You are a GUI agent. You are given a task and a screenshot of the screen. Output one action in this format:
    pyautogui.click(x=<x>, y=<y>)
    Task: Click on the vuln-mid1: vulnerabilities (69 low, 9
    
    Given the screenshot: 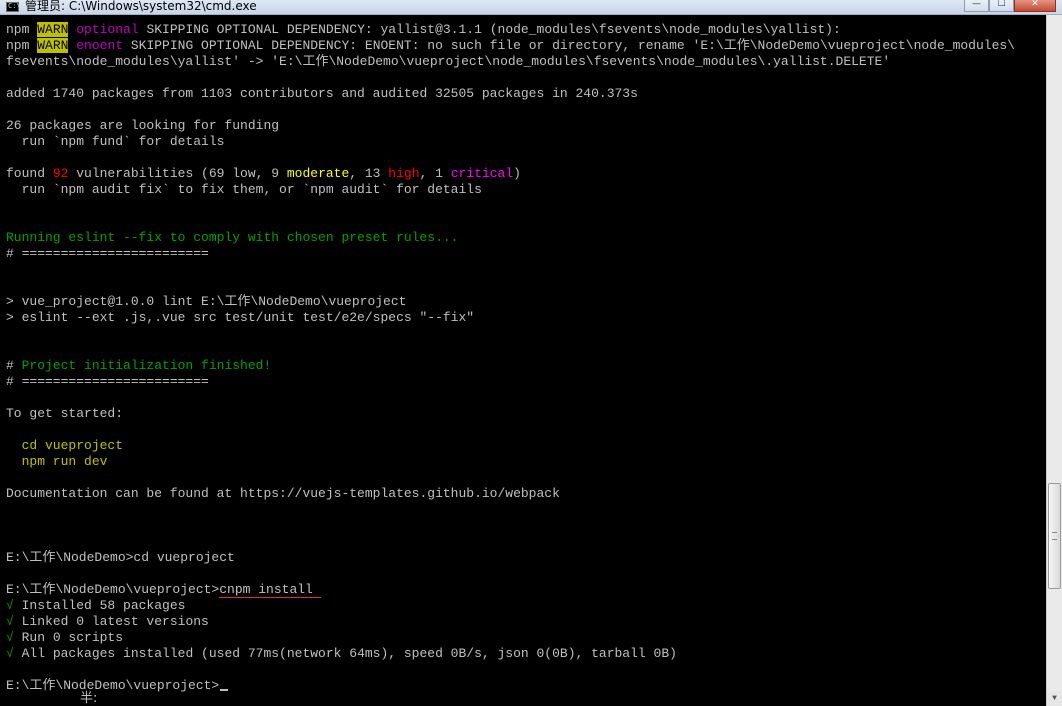 What is the action you would take?
    pyautogui.click(x=177, y=173)
    